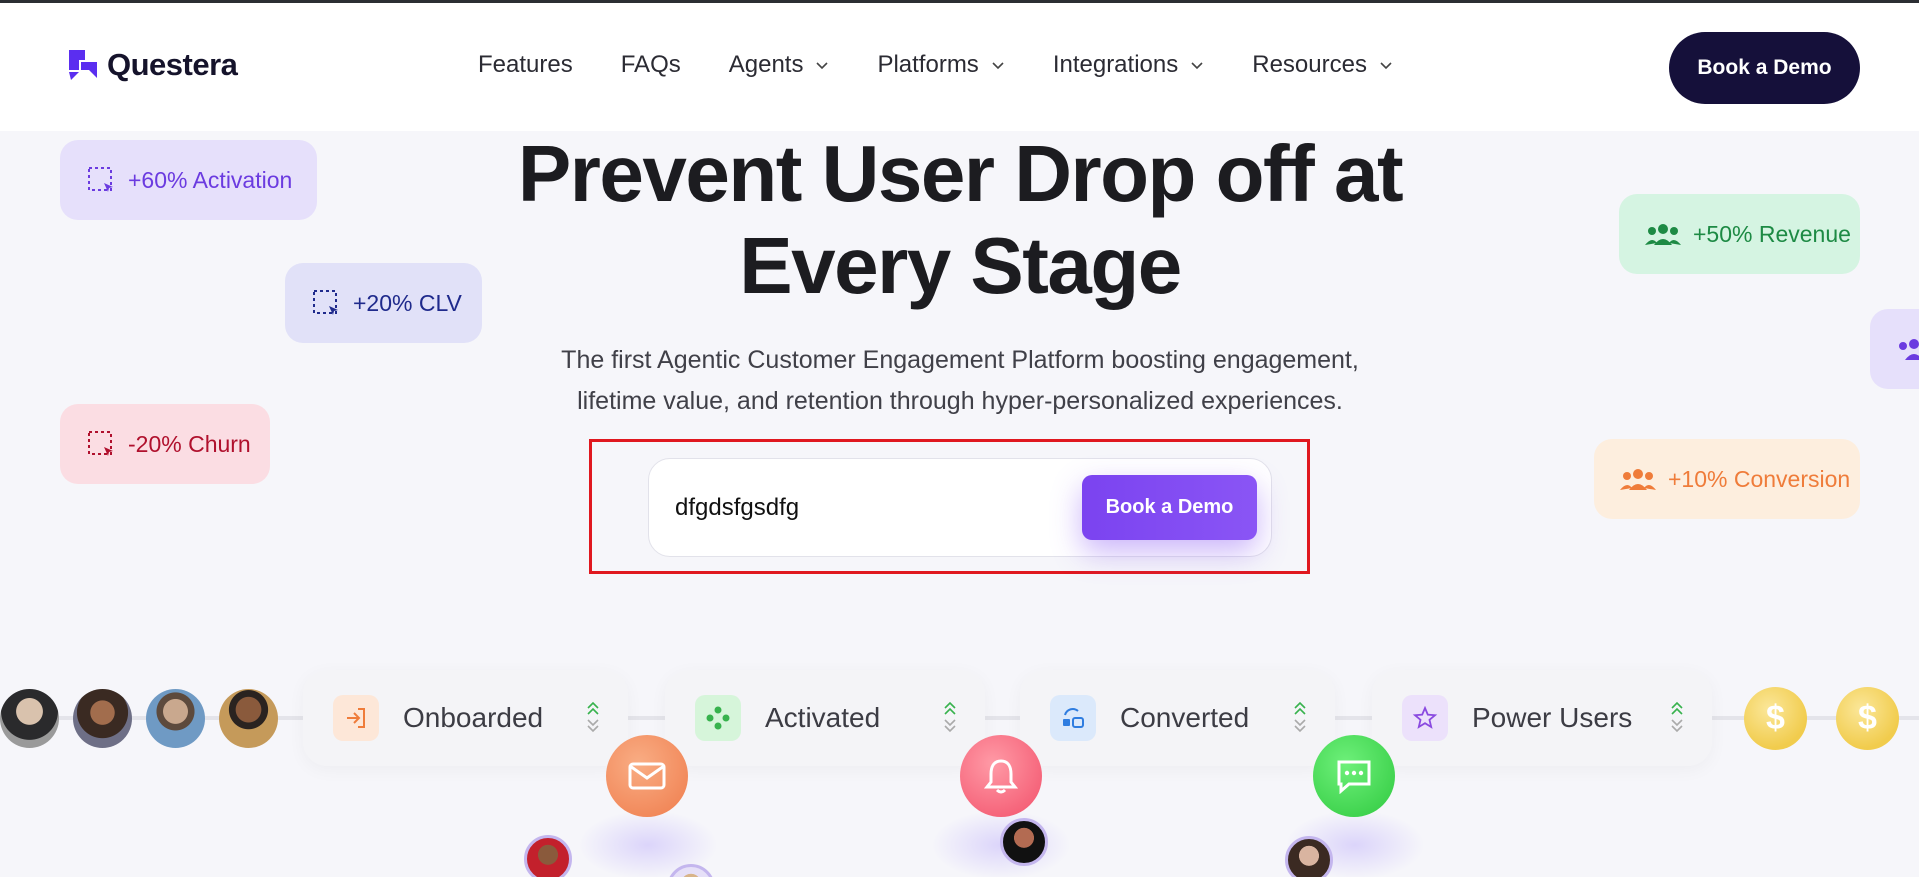 The height and width of the screenshot is (877, 1919). Describe the element at coordinates (1115, 64) in the screenshot. I see `nav-integrations-label: Integrations` at that location.